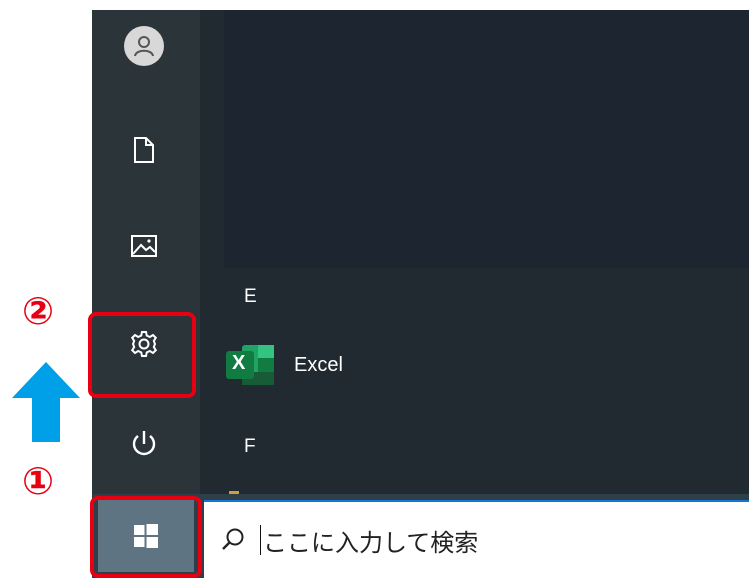 The width and height of the screenshot is (749, 578). I want to click on section-header-e: E, so click(250, 297).